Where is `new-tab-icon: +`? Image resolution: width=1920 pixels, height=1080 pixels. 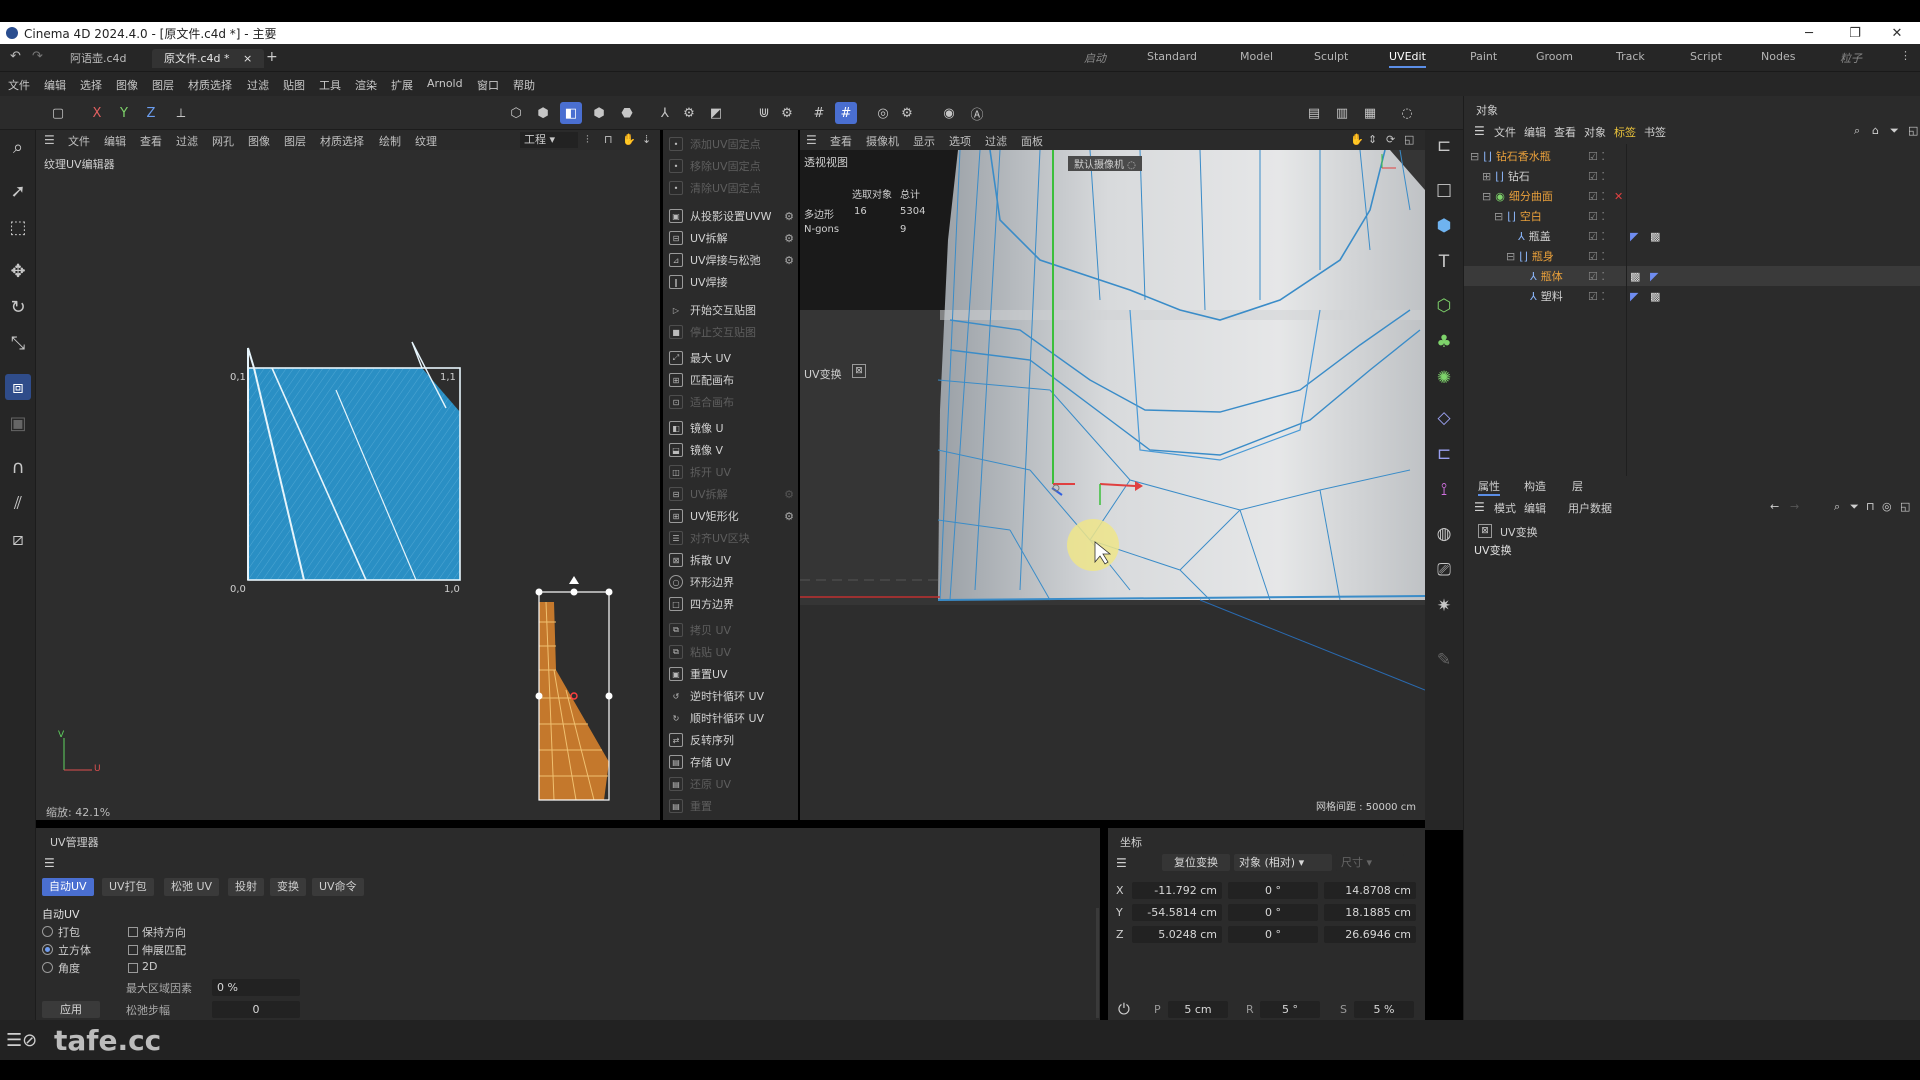
new-tab-icon: + is located at coordinates (272, 57).